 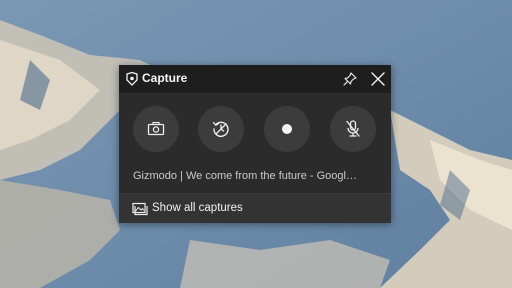 What do you see at coordinates (132, 79) in the screenshot?
I see `xbox-game-bar-icon` at bounding box center [132, 79].